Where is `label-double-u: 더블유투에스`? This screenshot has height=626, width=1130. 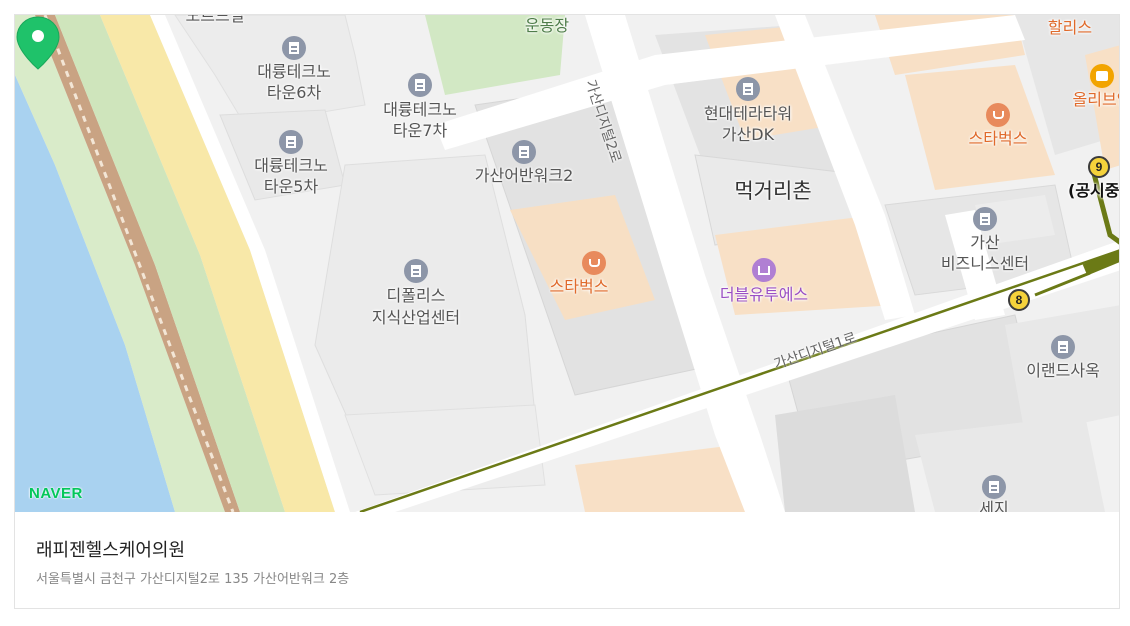 label-double-u: 더블유투에스 is located at coordinates (764, 294).